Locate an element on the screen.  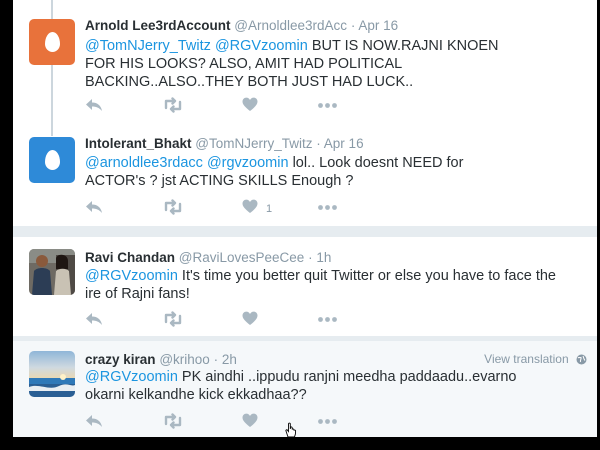
timestamp: 2h is located at coordinates (229, 359).